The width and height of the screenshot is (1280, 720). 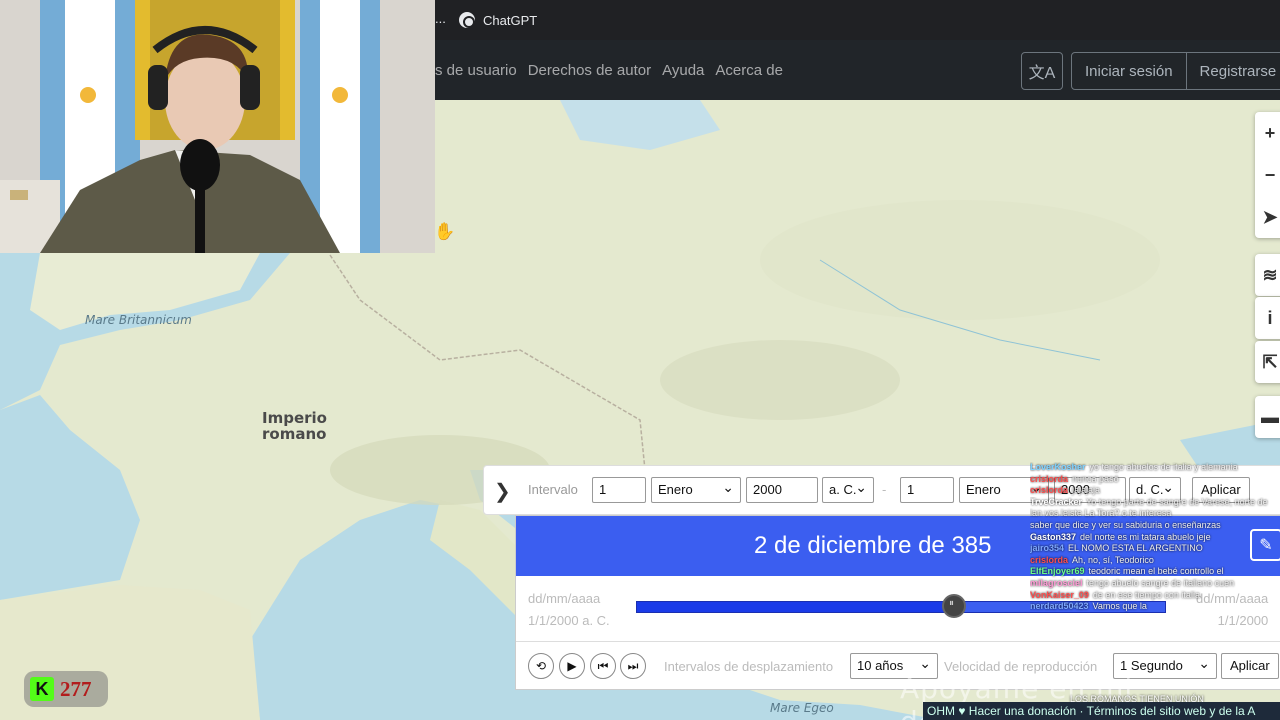 I want to click on chat-text: Vamos que la, so click(x=1119, y=606).